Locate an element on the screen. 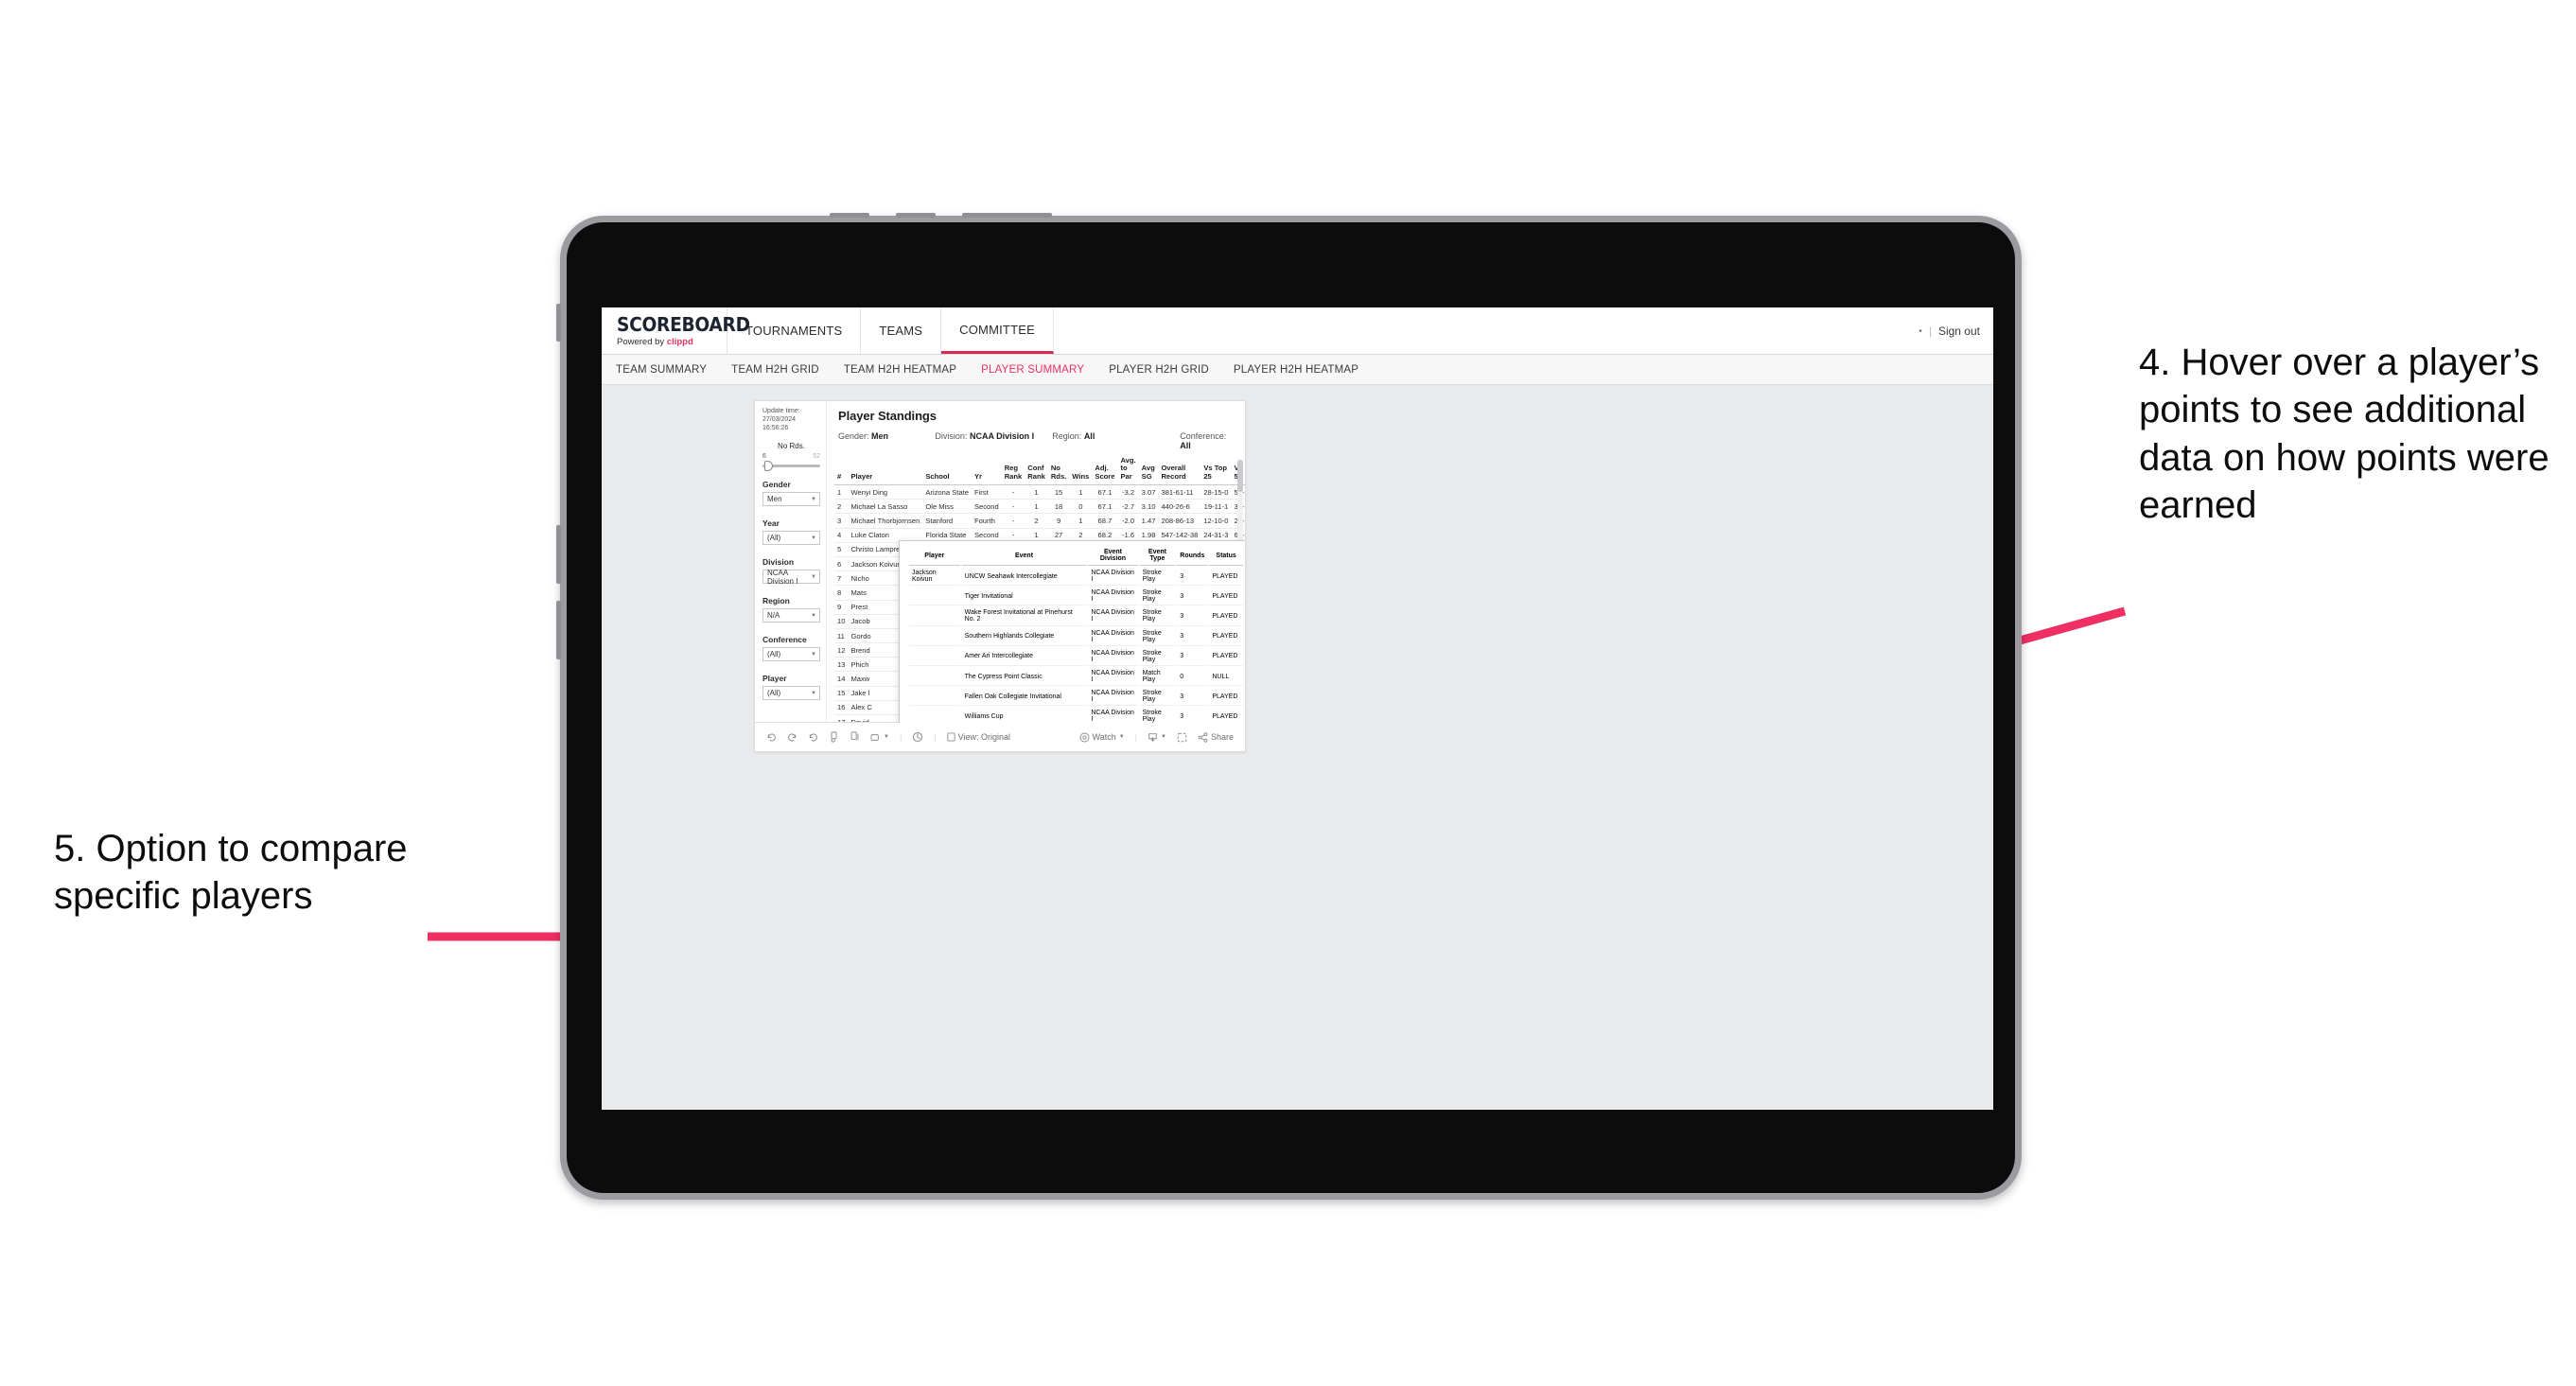  undo-icon is located at coordinates (772, 737).